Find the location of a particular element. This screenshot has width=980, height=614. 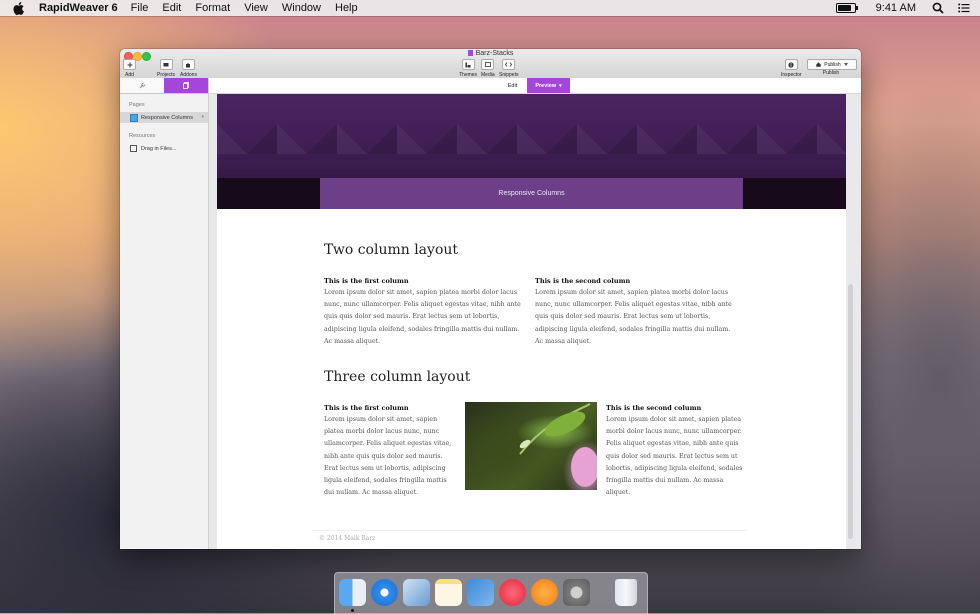

publish-label: Publish is located at coordinates (831, 73).